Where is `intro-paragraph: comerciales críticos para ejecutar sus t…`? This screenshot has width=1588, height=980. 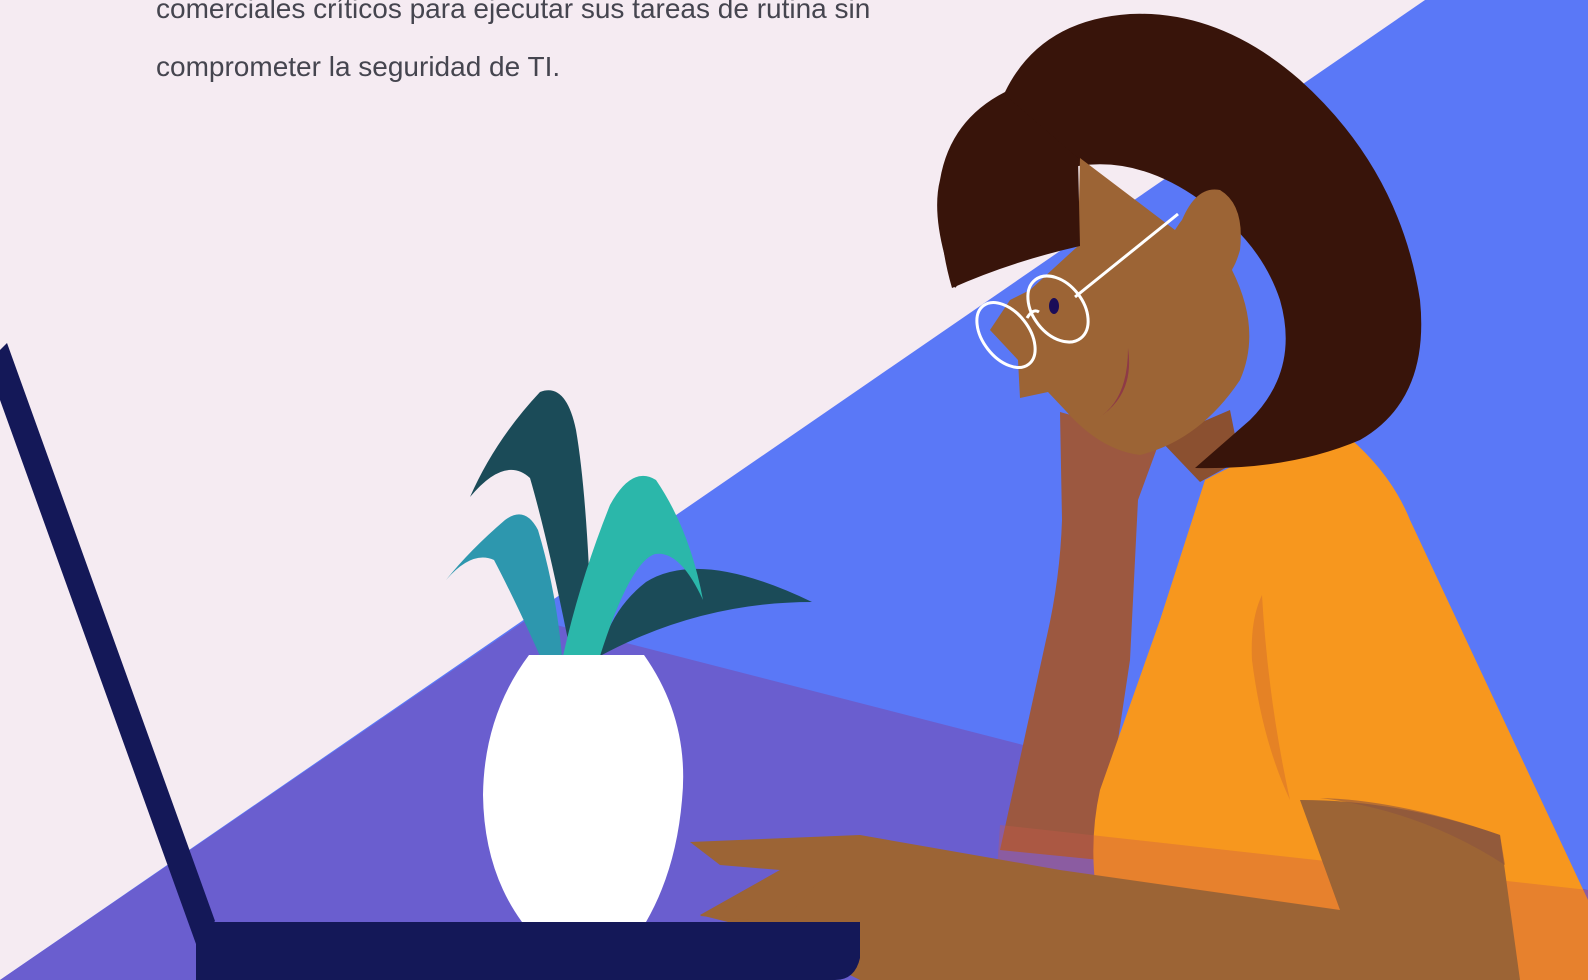
intro-paragraph: comerciales críticos para ejecutar sus t… is located at coordinates (576, 48).